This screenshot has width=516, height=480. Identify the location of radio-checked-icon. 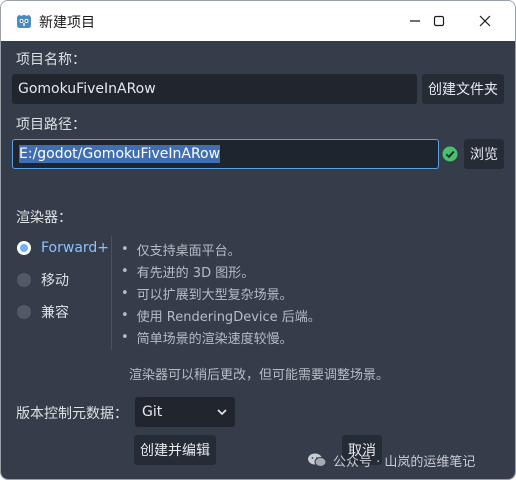
(24, 248).